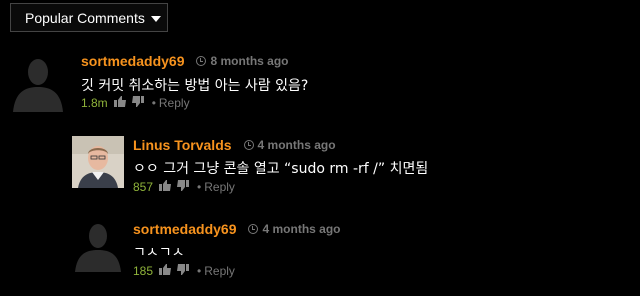  Describe the element at coordinates (237, 229) in the screenshot. I see `comment-meta: sortmedaddy69 4 months ago` at that location.